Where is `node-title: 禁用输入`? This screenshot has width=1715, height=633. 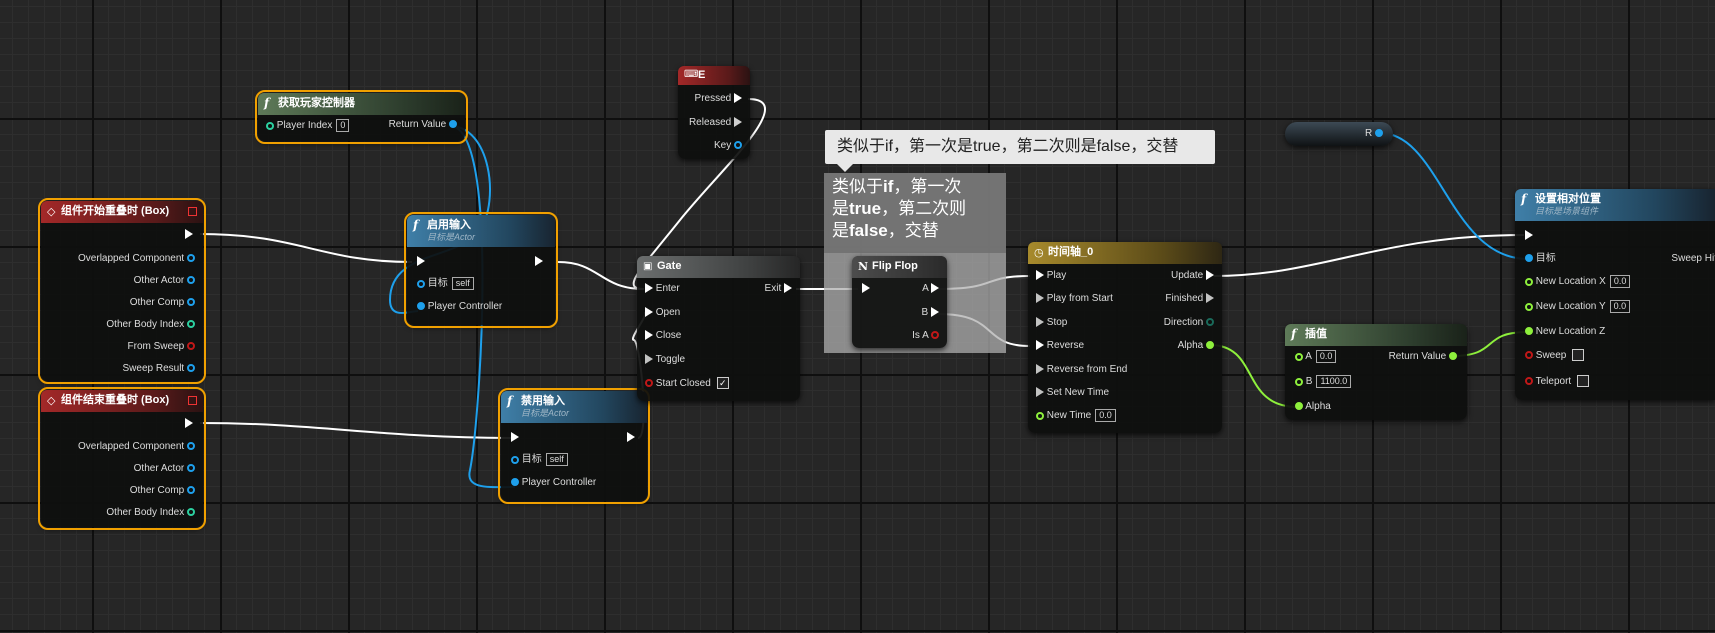
node-title: 禁用输入 is located at coordinates (543, 401).